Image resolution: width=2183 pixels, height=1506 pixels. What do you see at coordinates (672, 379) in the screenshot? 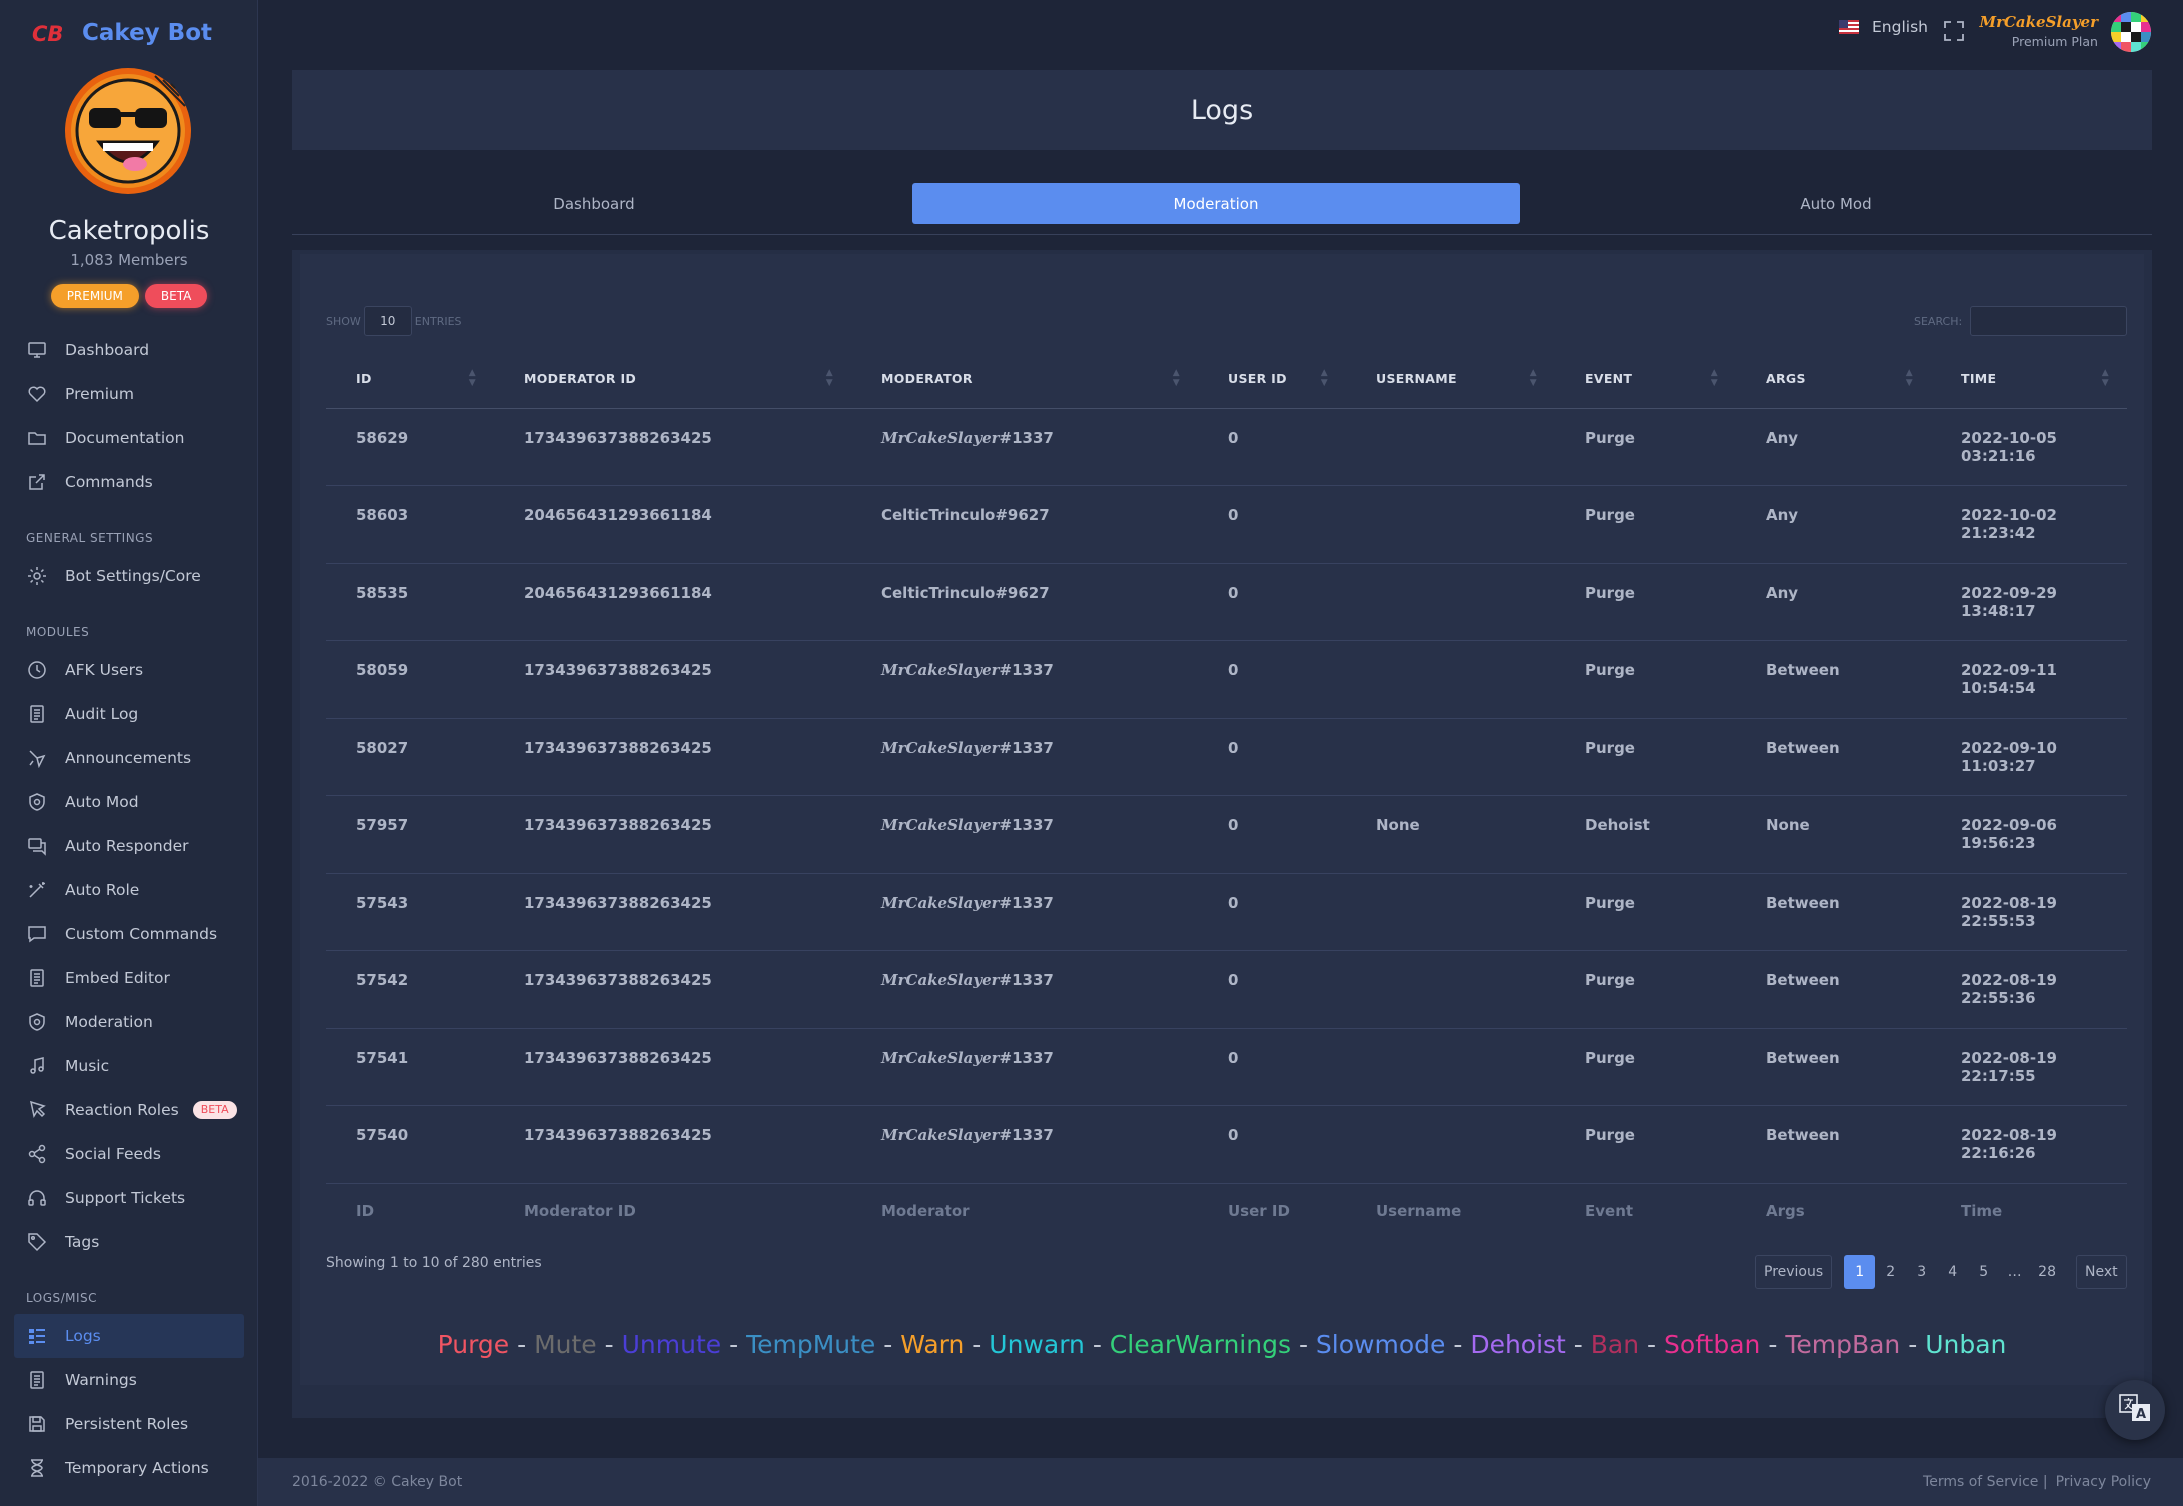
I see `column-header-moderator-id: MODERATOR ID ▲ ▼` at bounding box center [672, 379].